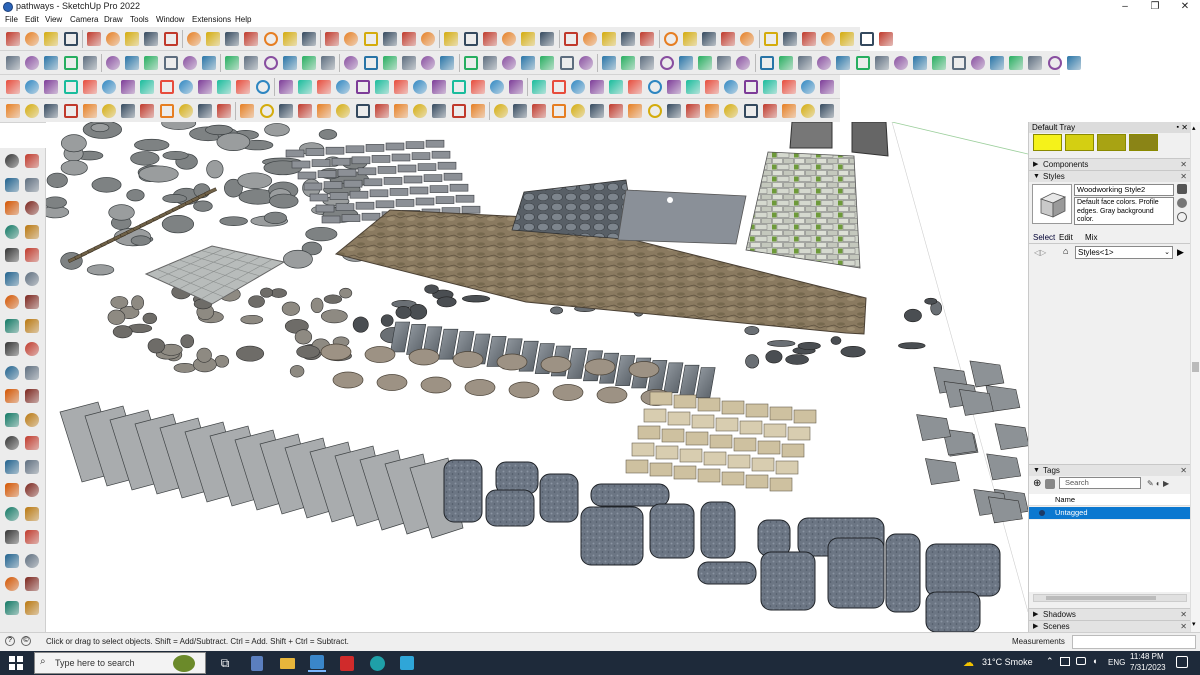 The image size is (1200, 675). Describe the element at coordinates (1147, 656) in the screenshot. I see `clock-time: 11:48 PM` at that location.